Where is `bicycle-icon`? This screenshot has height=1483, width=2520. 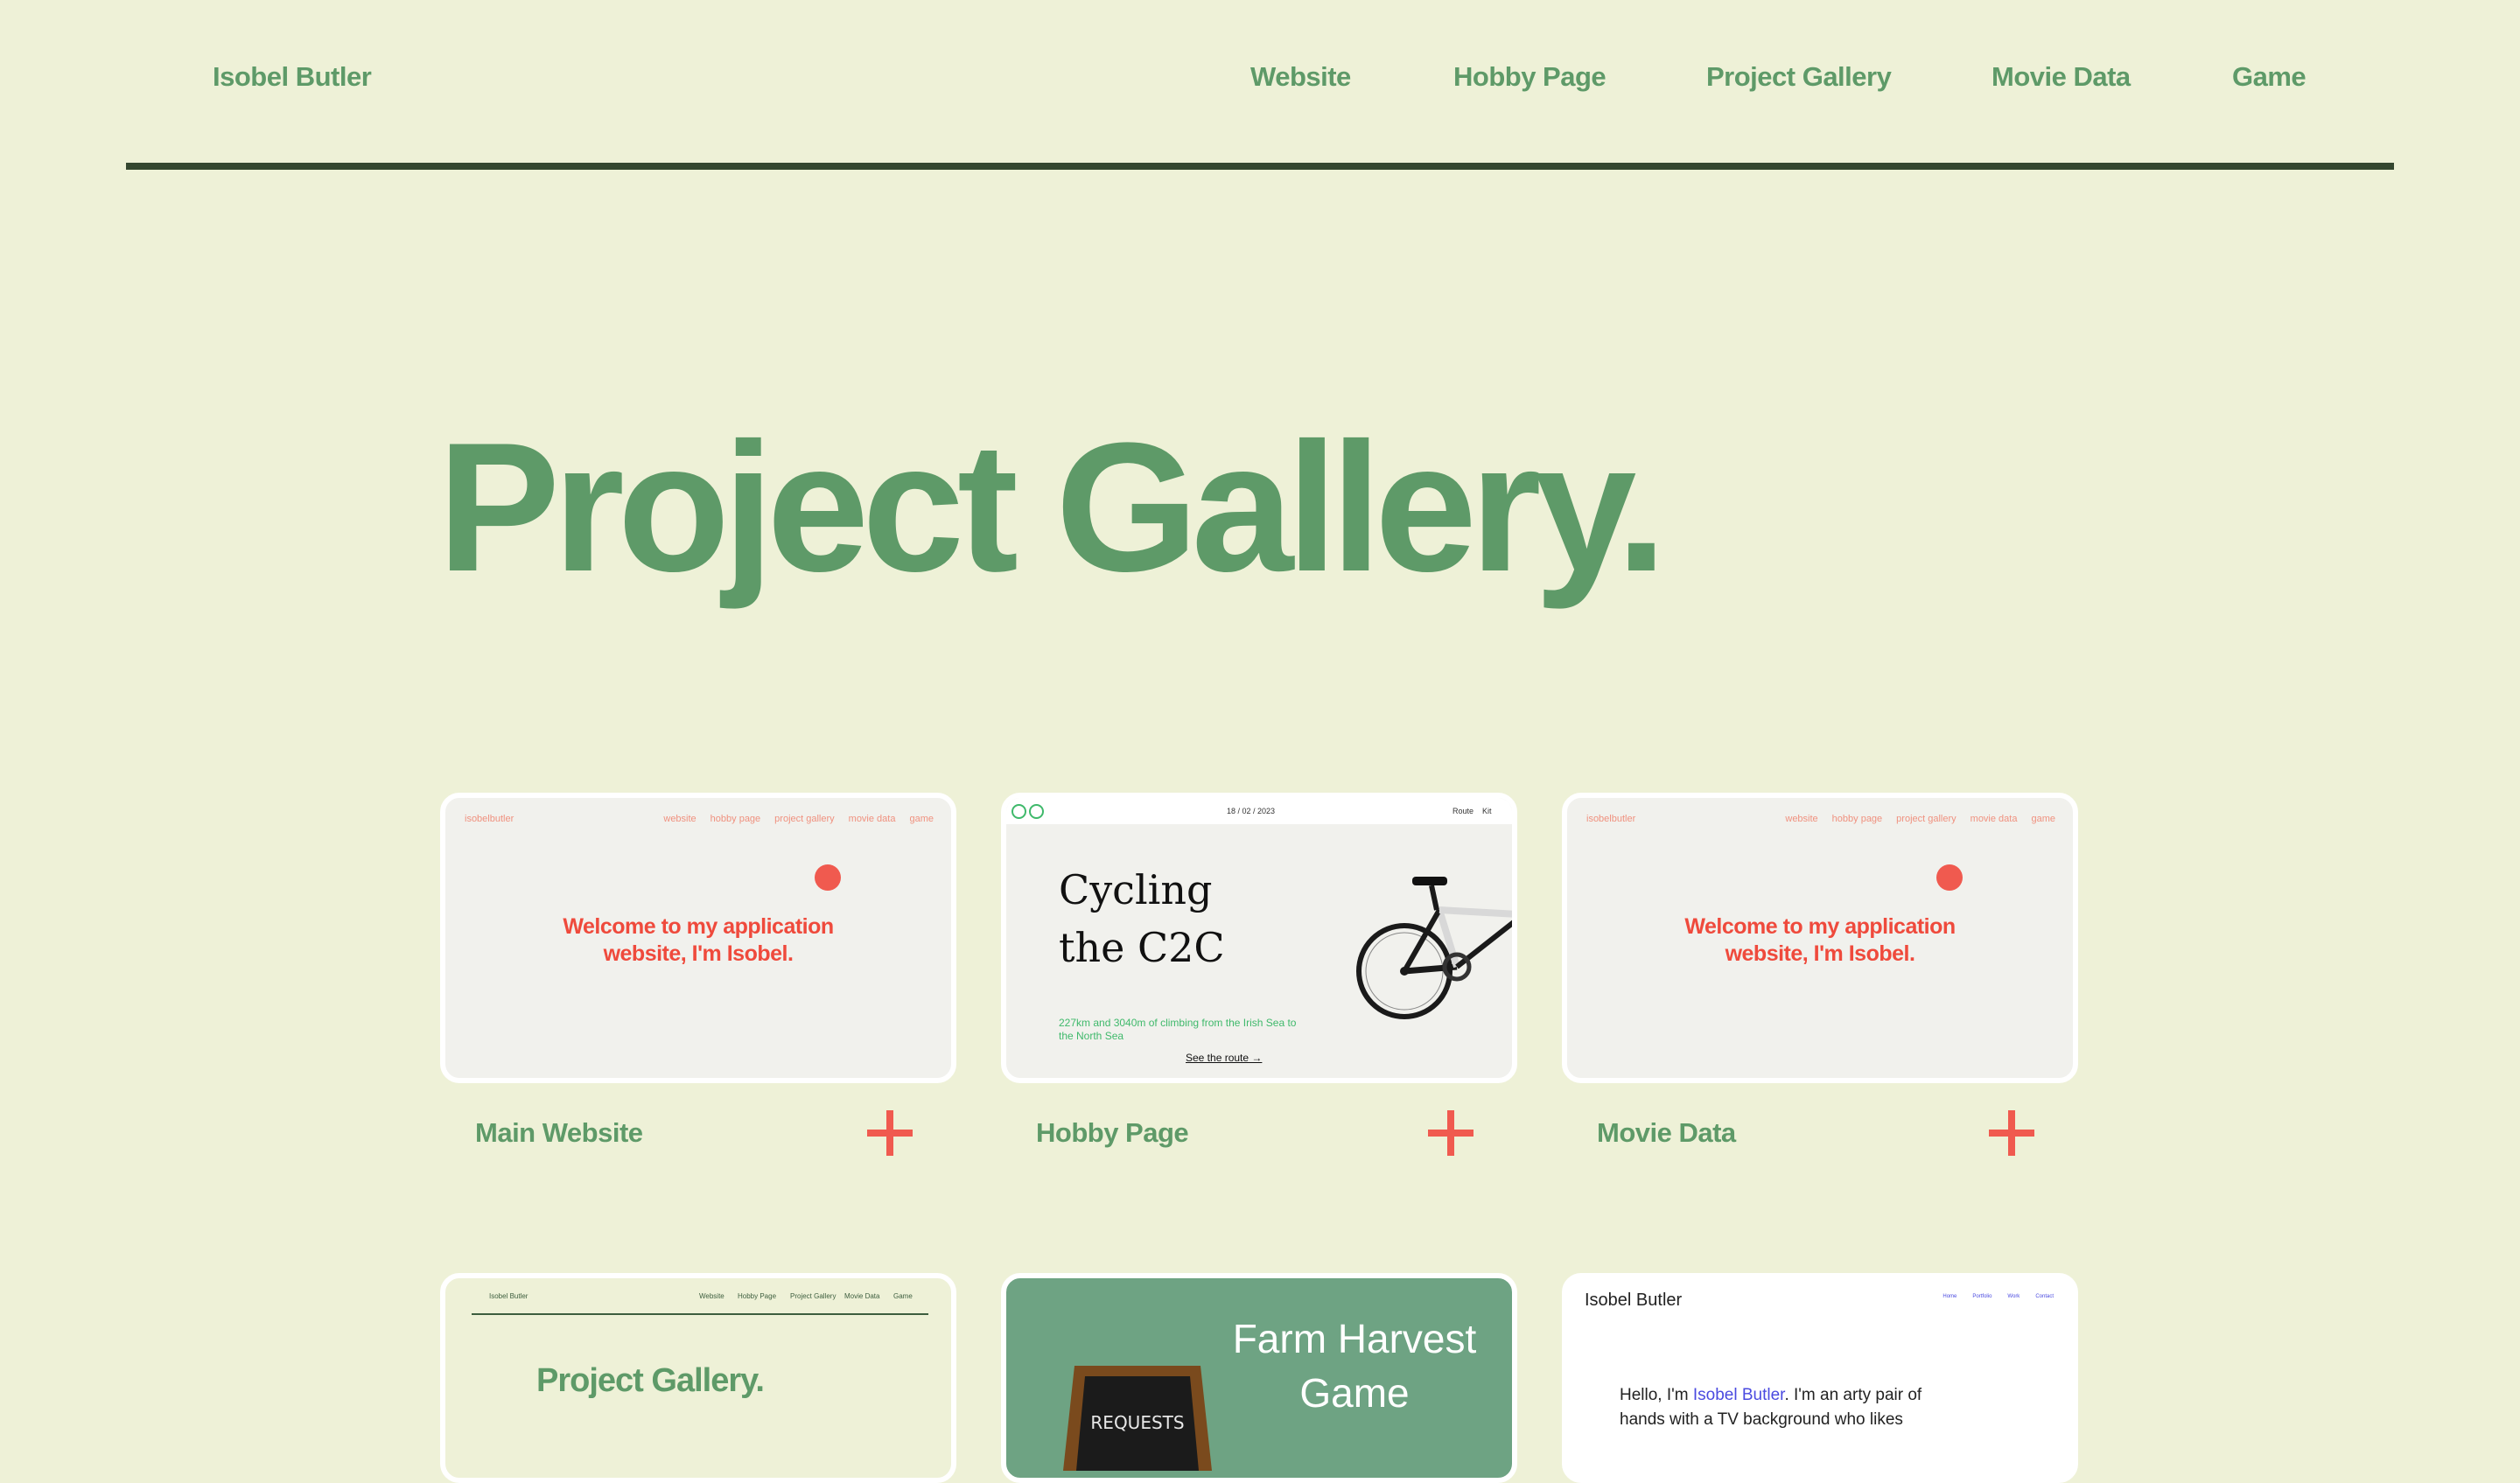
bicycle-icon is located at coordinates (1434, 948).